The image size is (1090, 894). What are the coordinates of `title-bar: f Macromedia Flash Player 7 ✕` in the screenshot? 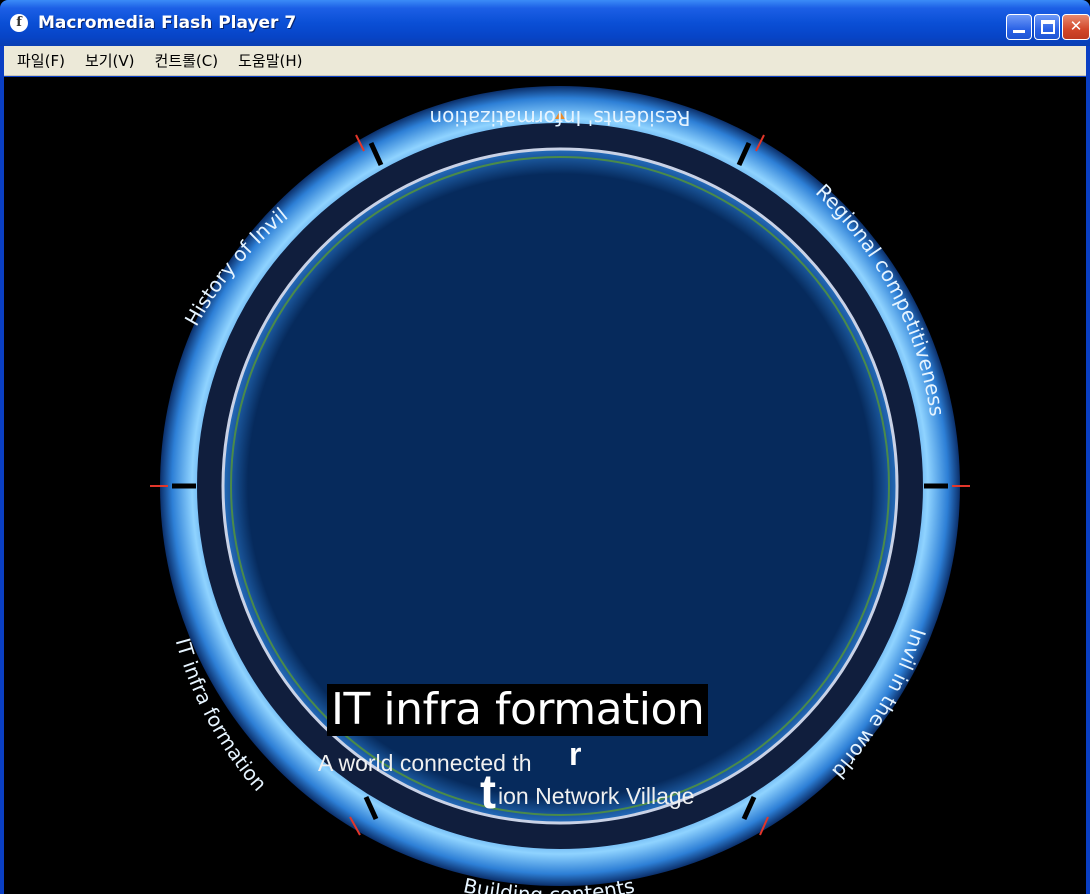 It's located at (545, 23).